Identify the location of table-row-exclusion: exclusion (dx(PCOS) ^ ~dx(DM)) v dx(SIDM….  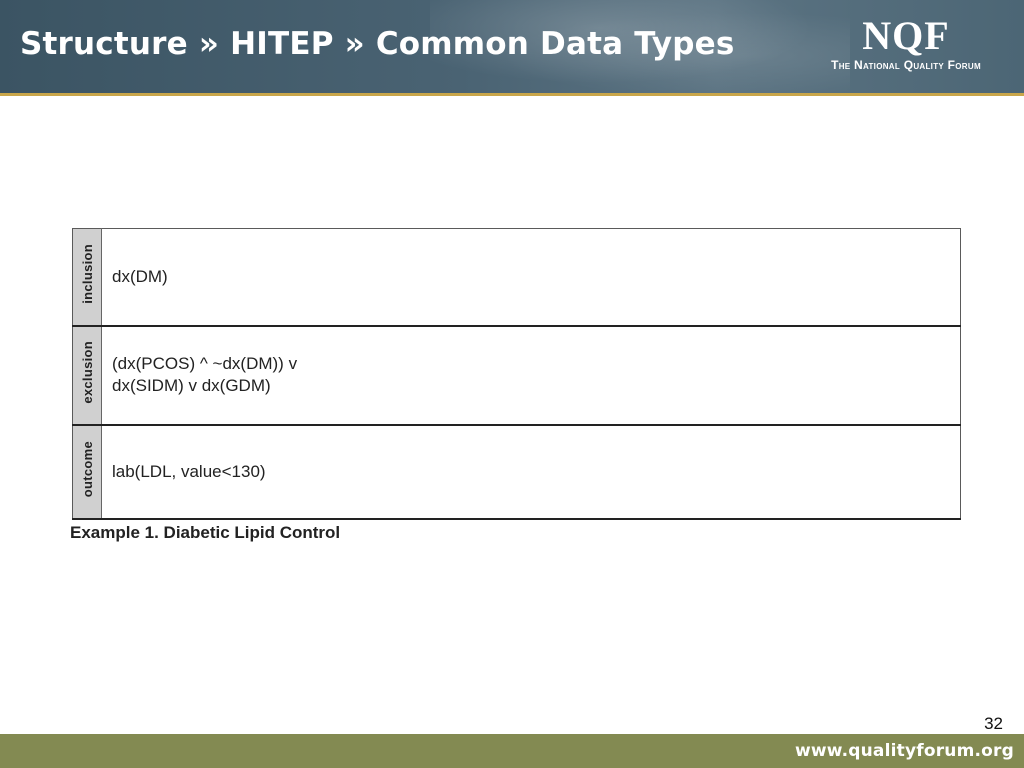
(516, 374).